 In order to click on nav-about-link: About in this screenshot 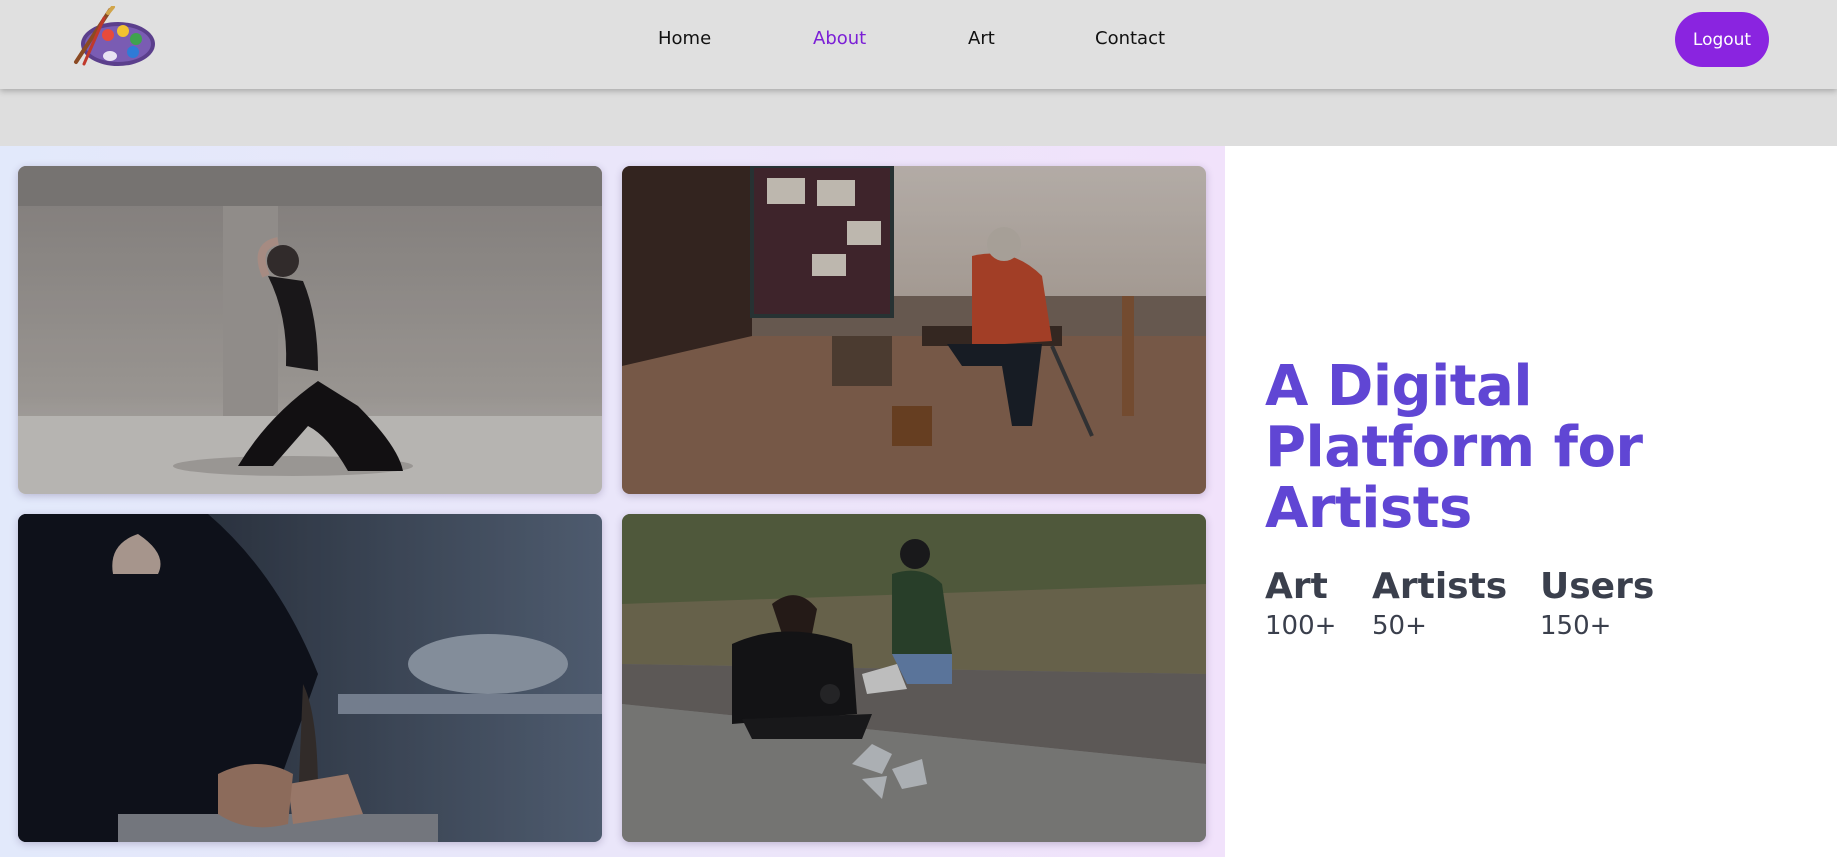, I will do `click(839, 38)`.